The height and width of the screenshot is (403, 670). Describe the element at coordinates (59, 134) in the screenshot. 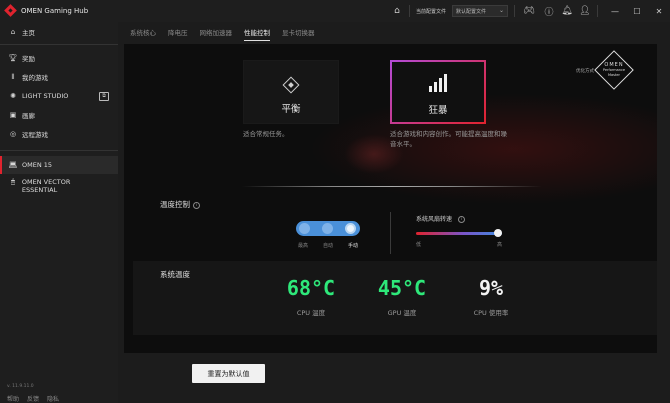

I see `sidebar-item-remote-play: ◎ 远程游戏` at that location.